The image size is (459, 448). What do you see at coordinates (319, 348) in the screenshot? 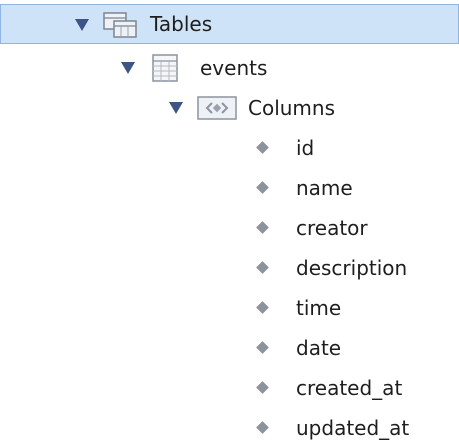
I see `column-name: date` at bounding box center [319, 348].